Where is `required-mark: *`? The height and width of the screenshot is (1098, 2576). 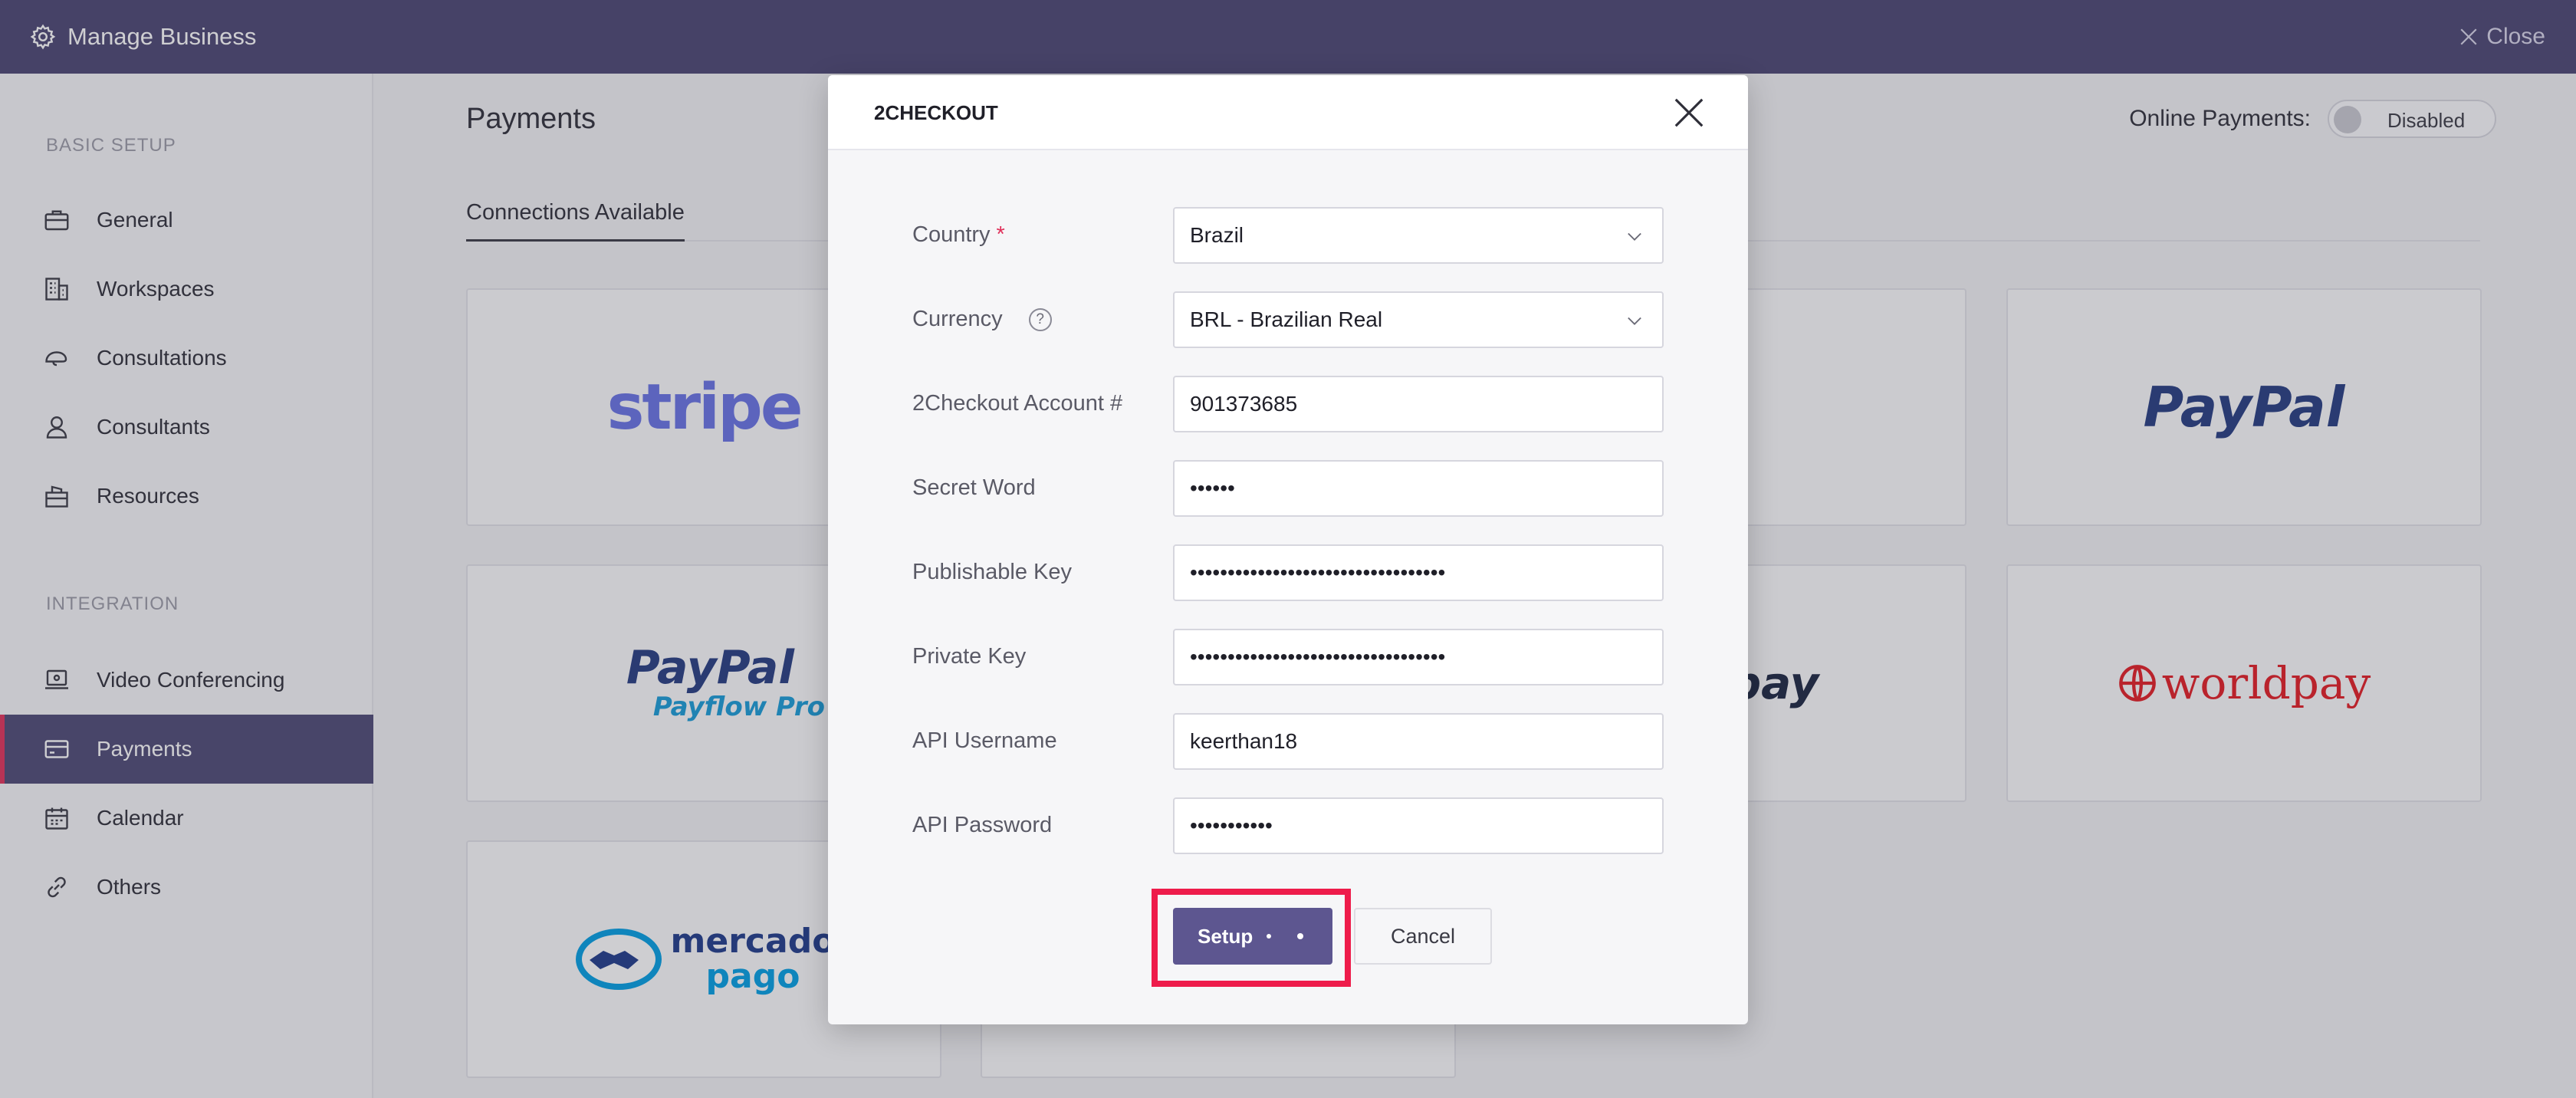 required-mark: * is located at coordinates (1001, 234).